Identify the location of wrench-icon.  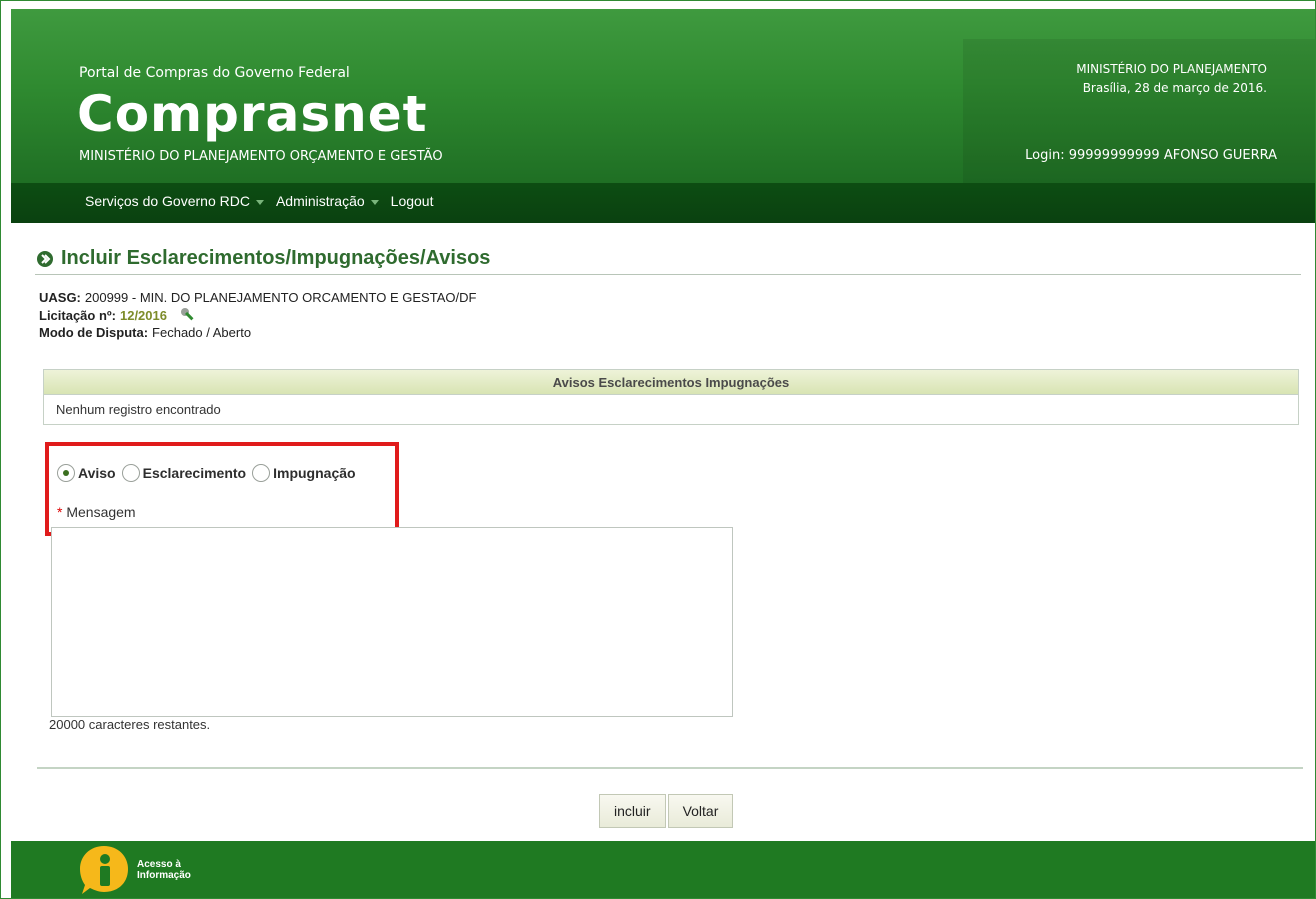
(188, 315).